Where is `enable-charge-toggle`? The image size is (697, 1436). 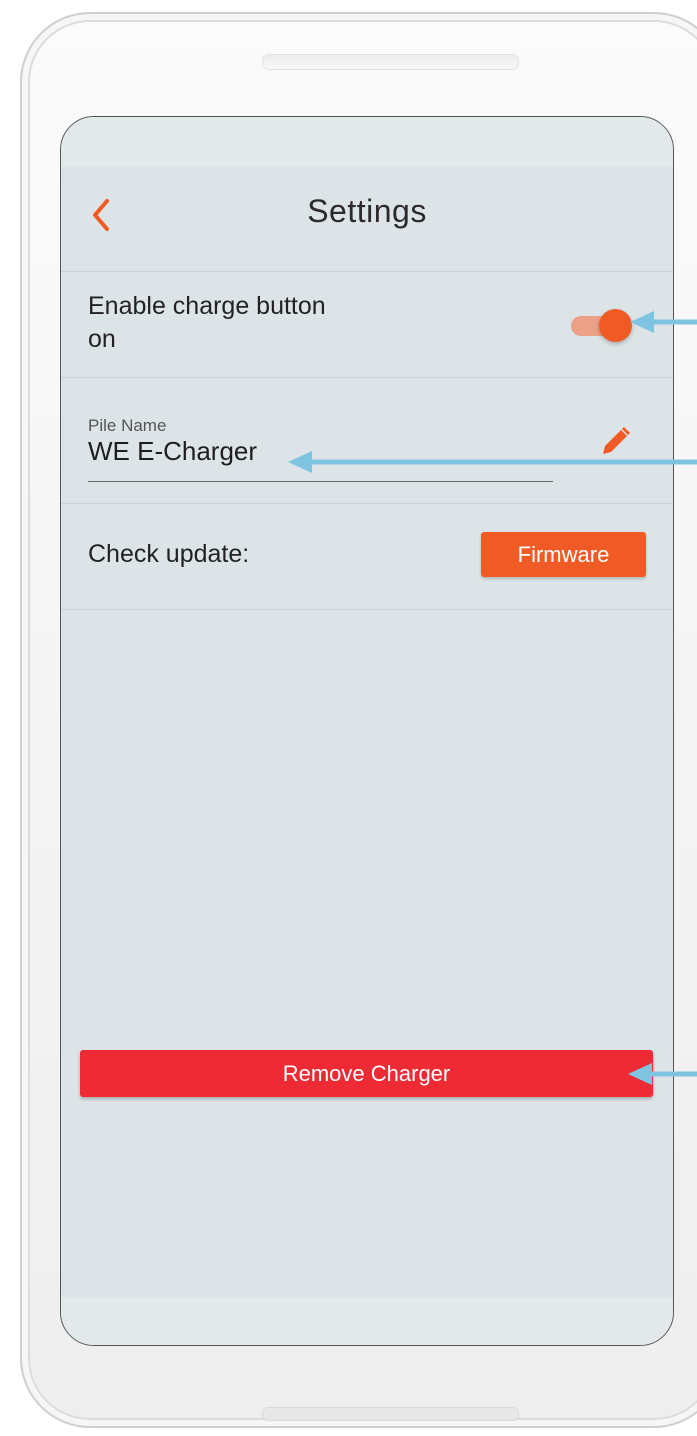
enable-charge-toggle is located at coordinates (600, 326).